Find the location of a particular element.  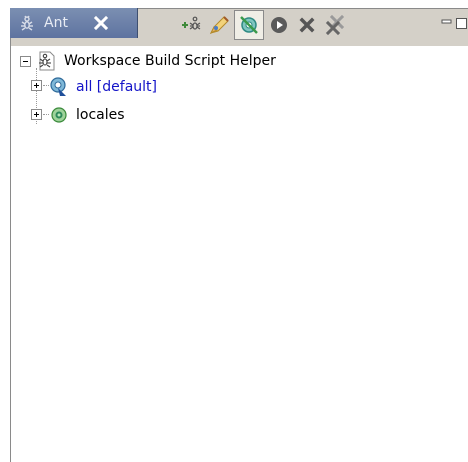

tab-ant: Ant is located at coordinates (74, 23).